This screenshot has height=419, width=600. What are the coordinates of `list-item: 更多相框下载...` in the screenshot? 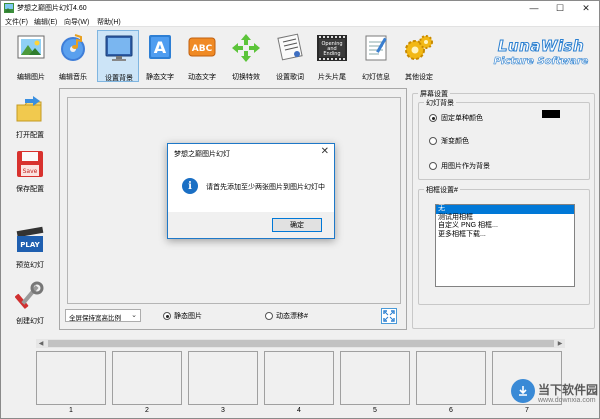 It's located at (505, 235).